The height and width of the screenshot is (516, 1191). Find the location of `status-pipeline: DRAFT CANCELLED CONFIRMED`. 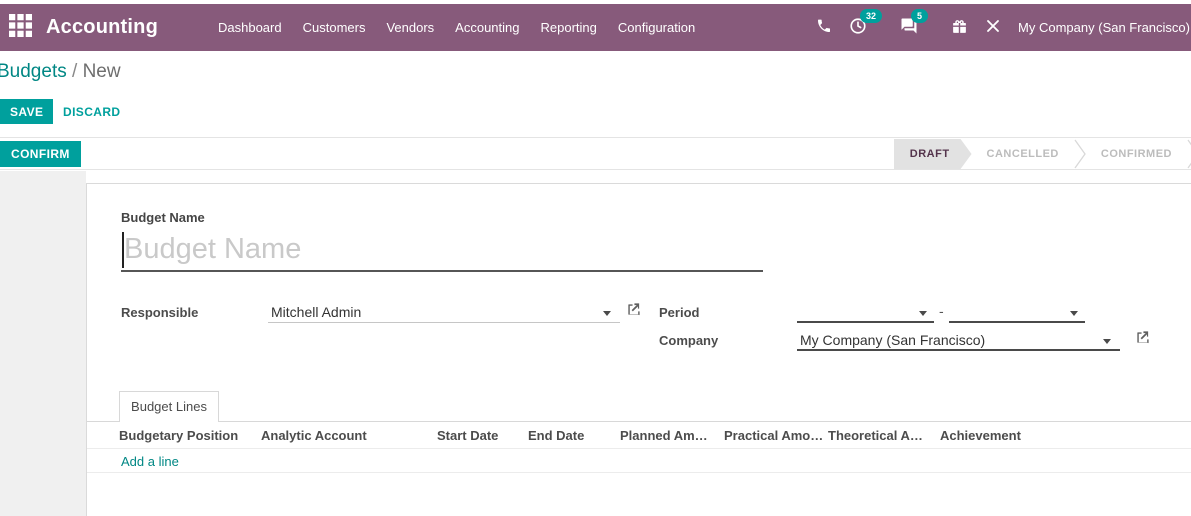

status-pipeline: DRAFT CANCELLED CONFIRMED is located at coordinates (1042, 154).